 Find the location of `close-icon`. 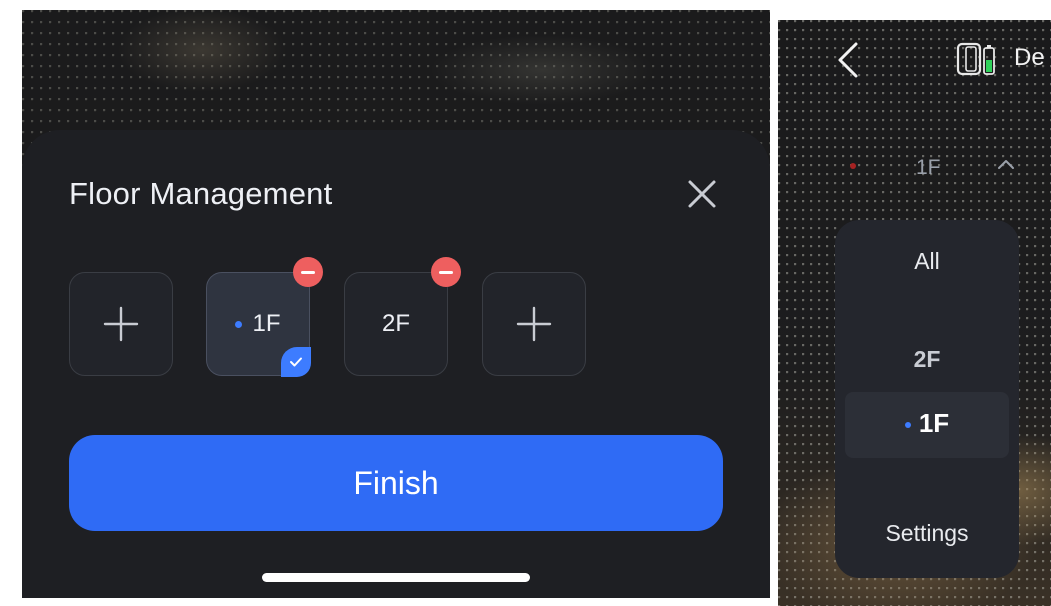

close-icon is located at coordinates (702, 194).